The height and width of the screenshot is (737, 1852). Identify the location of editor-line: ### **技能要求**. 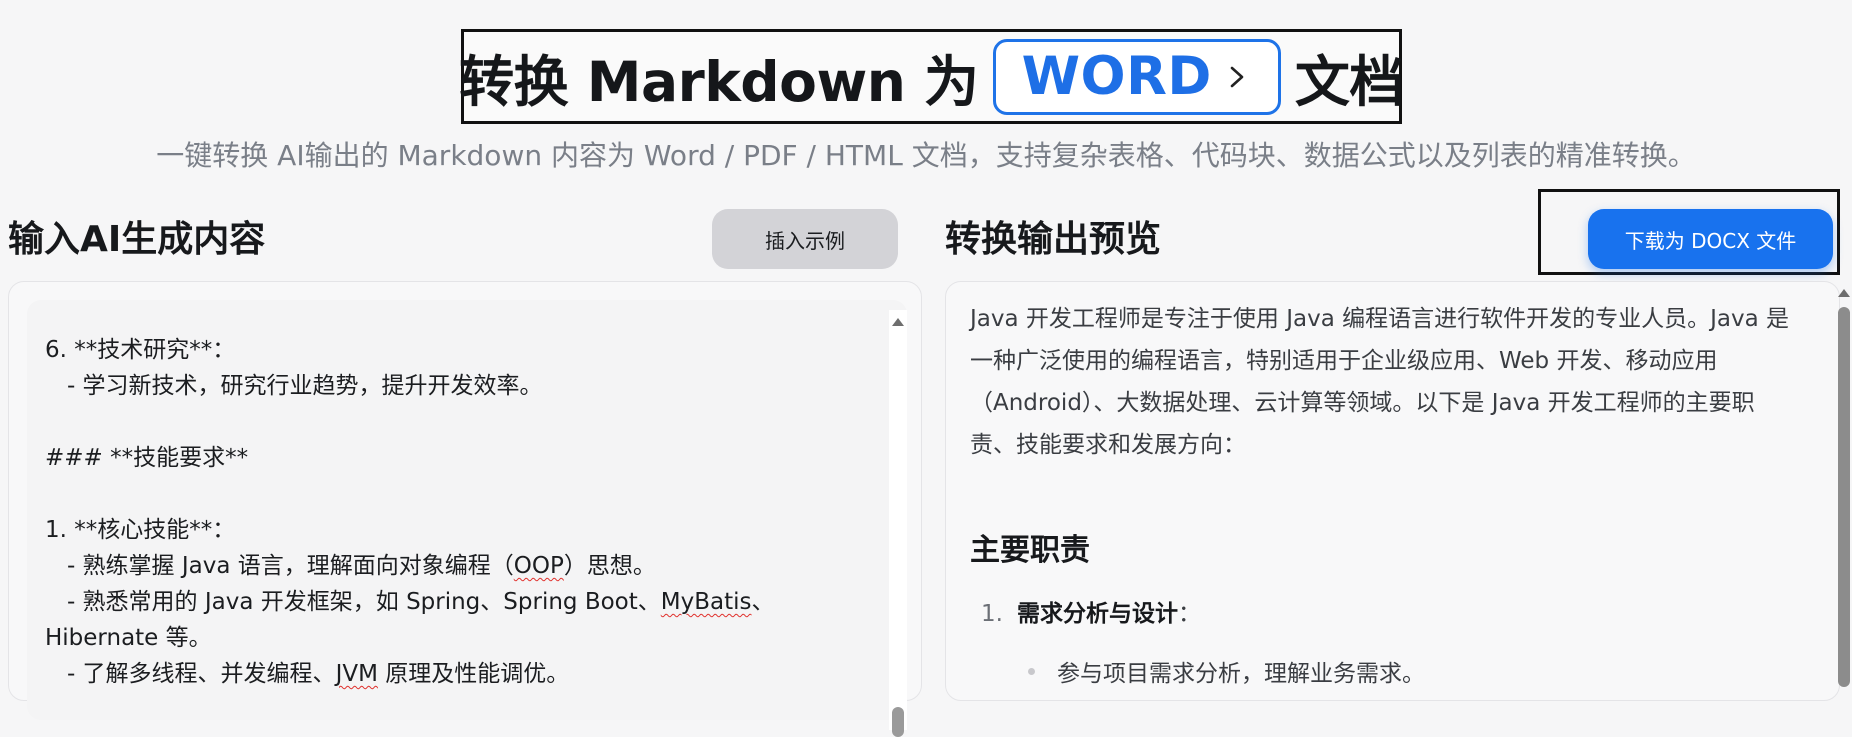
(147, 458).